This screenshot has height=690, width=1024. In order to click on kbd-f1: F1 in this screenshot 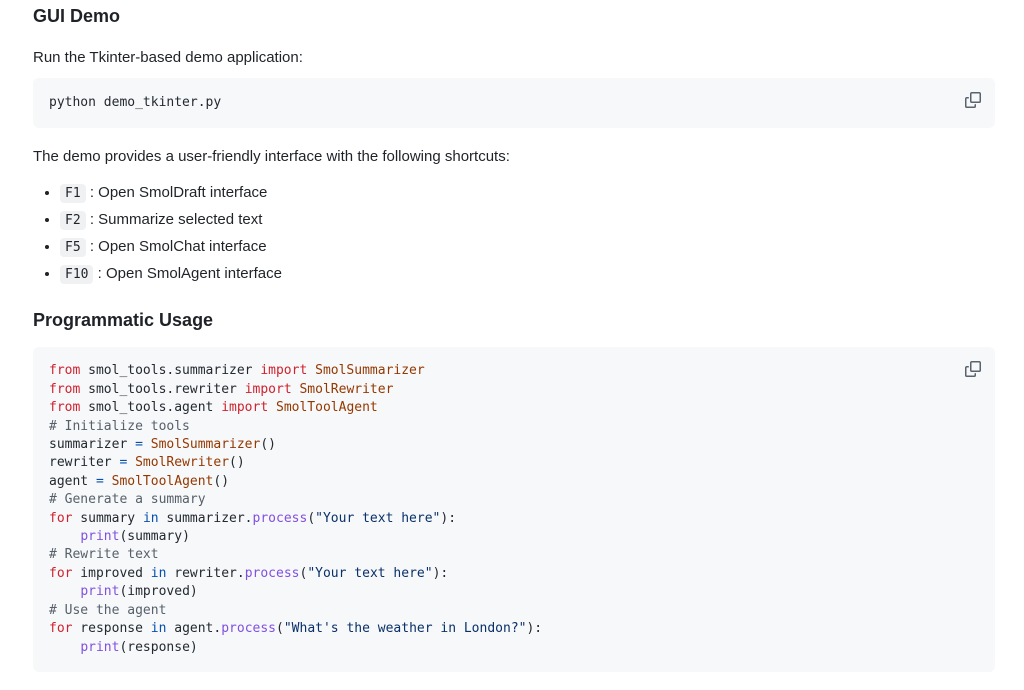, I will do `click(73, 194)`.